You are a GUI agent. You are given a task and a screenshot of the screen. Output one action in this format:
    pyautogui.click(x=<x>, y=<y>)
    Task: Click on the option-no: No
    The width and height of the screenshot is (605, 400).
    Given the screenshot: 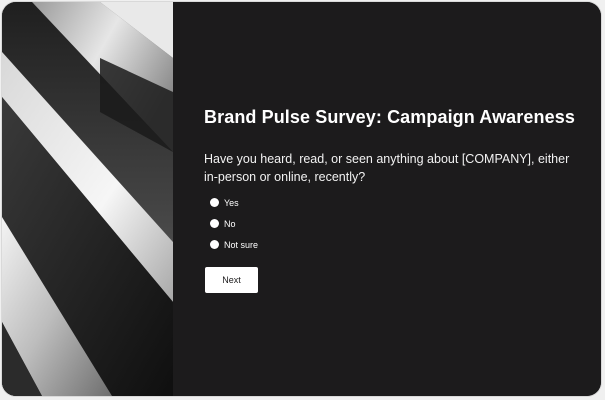 What is the action you would take?
    pyautogui.click(x=234, y=223)
    